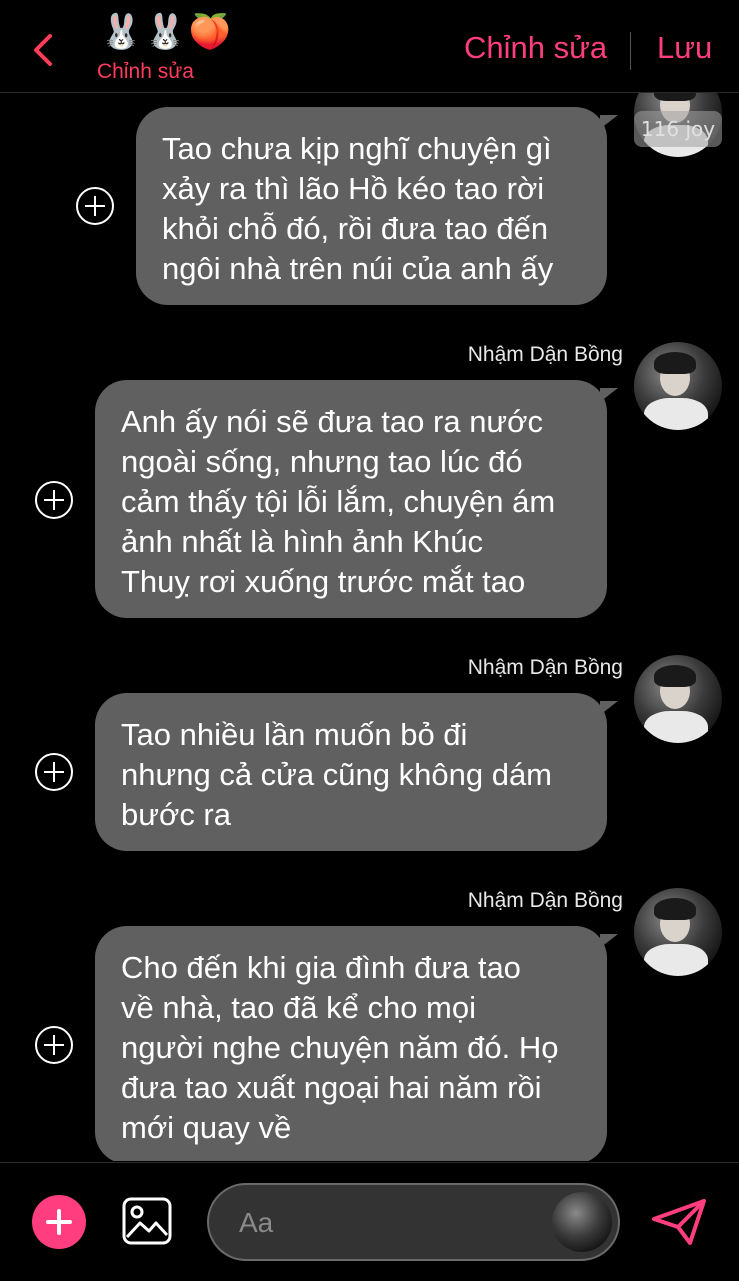 This screenshot has width=739, height=1281. I want to click on message-line: ngoài sống, nhưng tao lúc đó, so click(322, 461).